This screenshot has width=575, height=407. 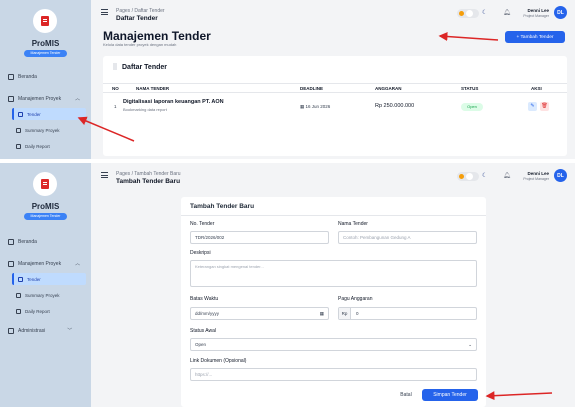 I want to click on breadcrumb: Pages / Tambah Tender Baru, so click(x=148, y=174).